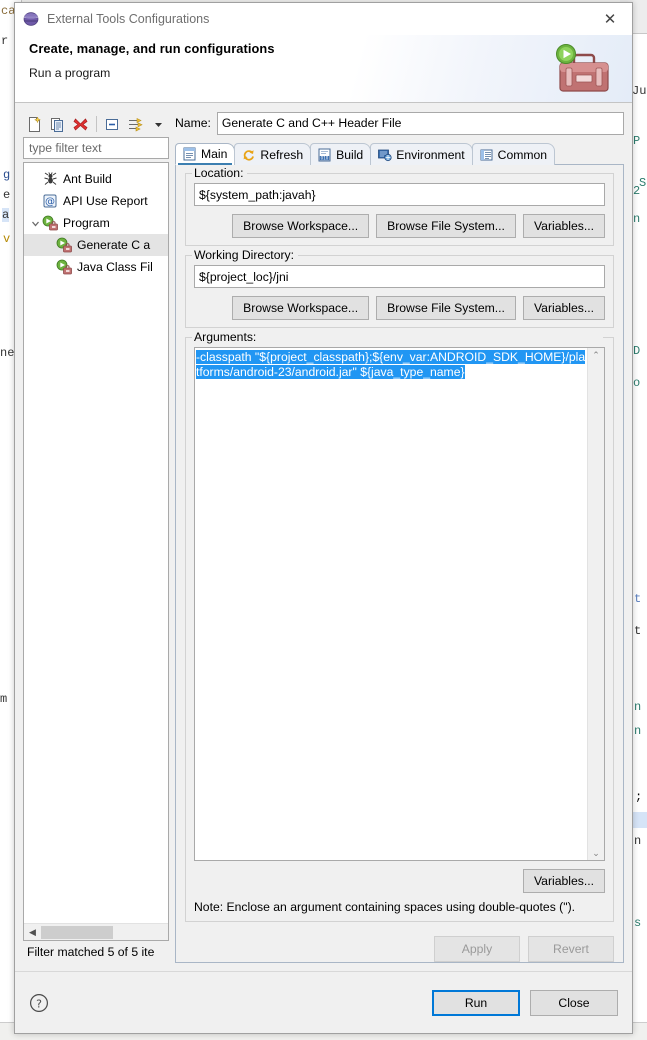 The width and height of the screenshot is (647, 1040). What do you see at coordinates (486, 154) in the screenshot?
I see `common-lines-icon` at bounding box center [486, 154].